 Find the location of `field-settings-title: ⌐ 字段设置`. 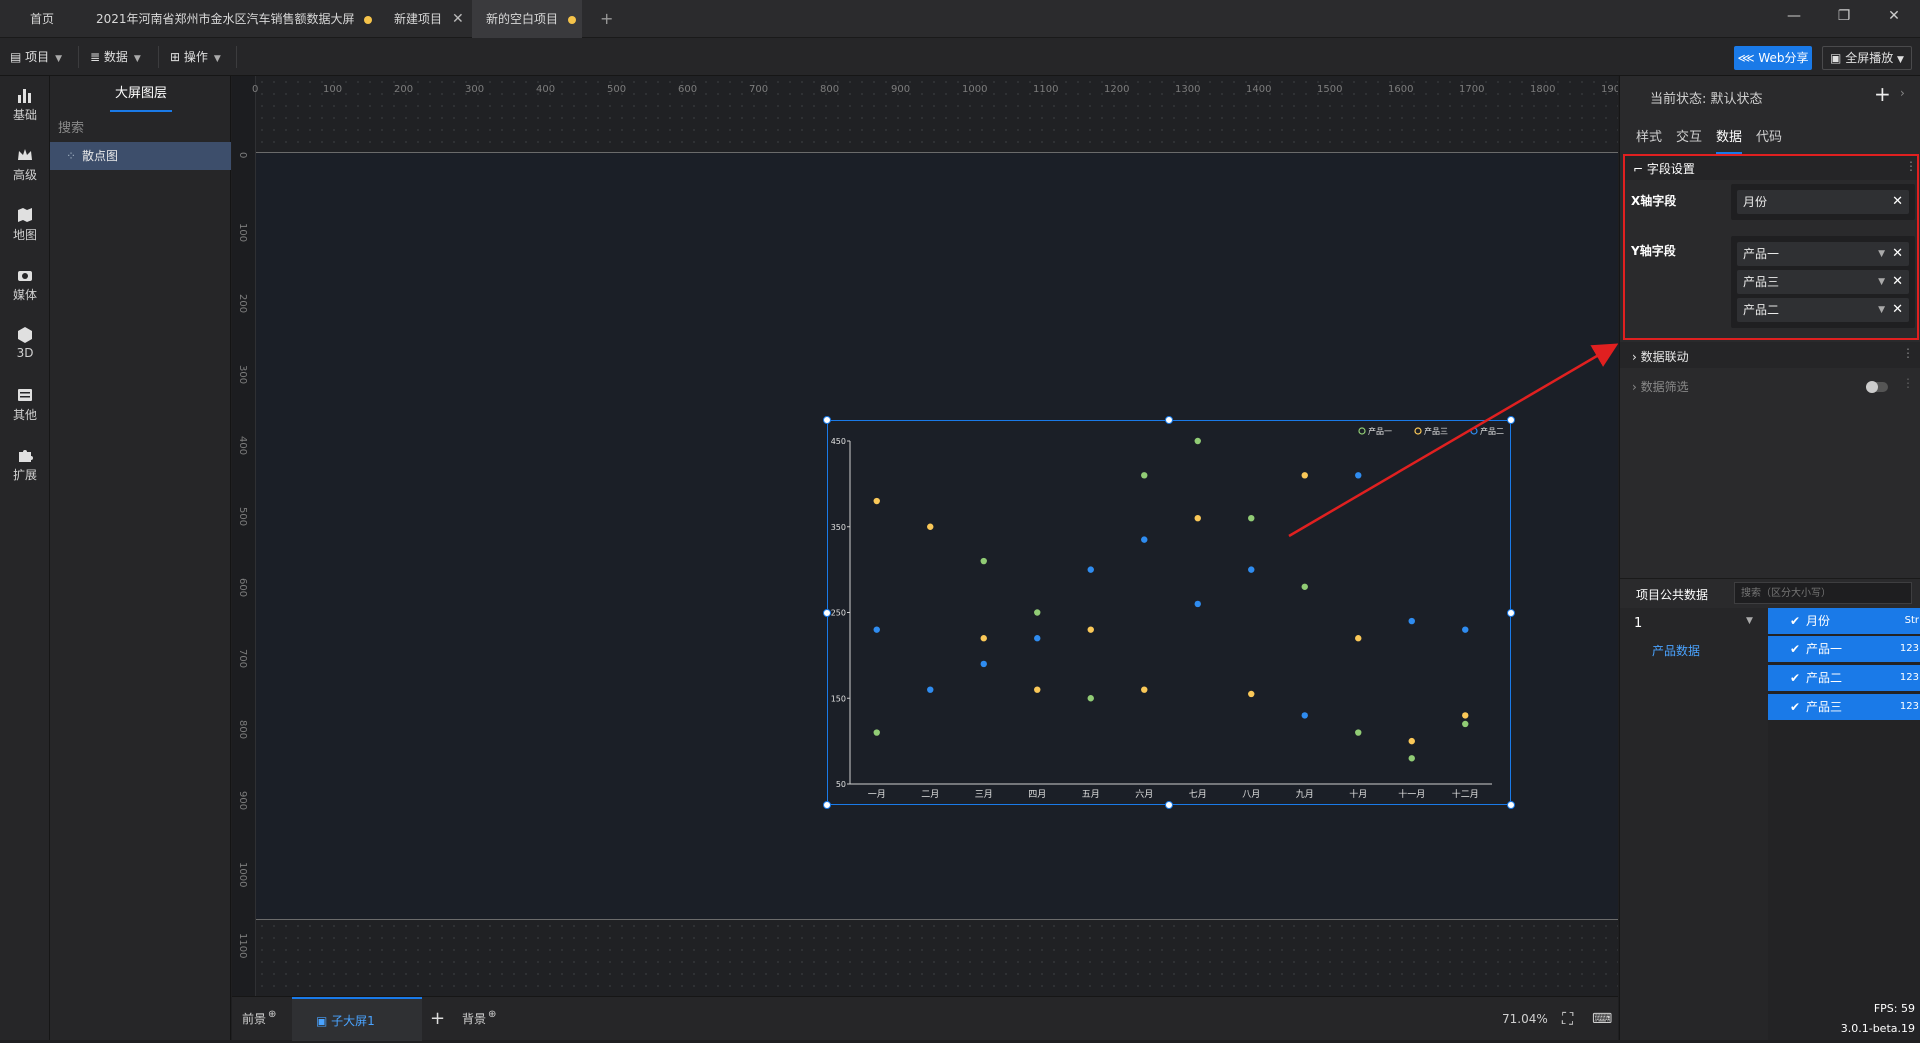

field-settings-title: ⌐ 字段设置 is located at coordinates (1664, 168).